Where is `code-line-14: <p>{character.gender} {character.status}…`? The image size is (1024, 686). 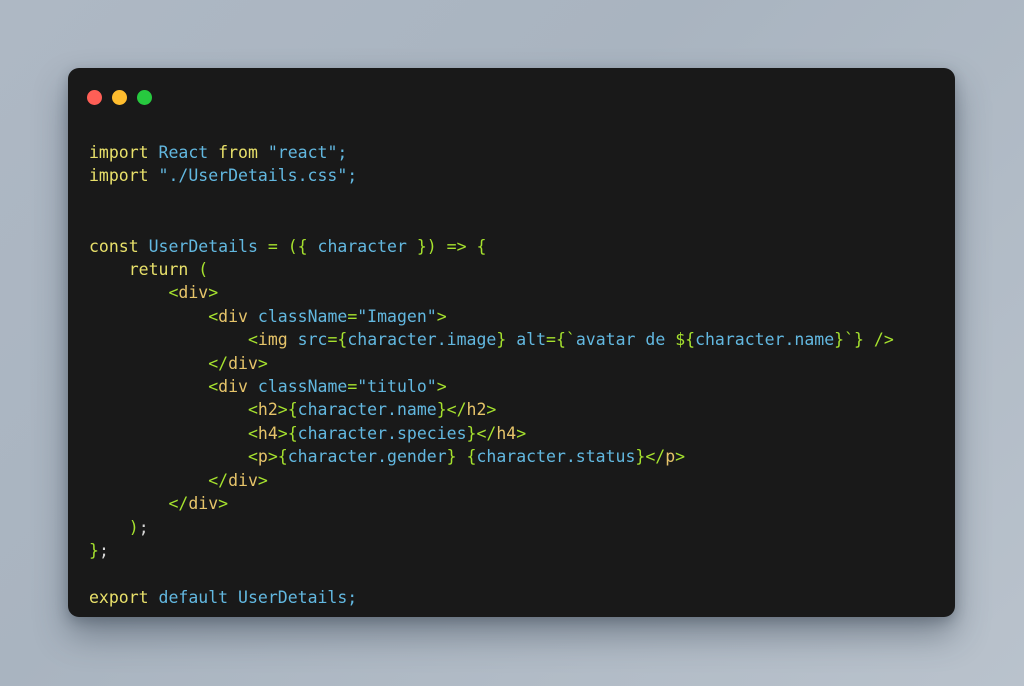 code-line-14: <p>{character.gender} {character.status}… is located at coordinates (387, 456).